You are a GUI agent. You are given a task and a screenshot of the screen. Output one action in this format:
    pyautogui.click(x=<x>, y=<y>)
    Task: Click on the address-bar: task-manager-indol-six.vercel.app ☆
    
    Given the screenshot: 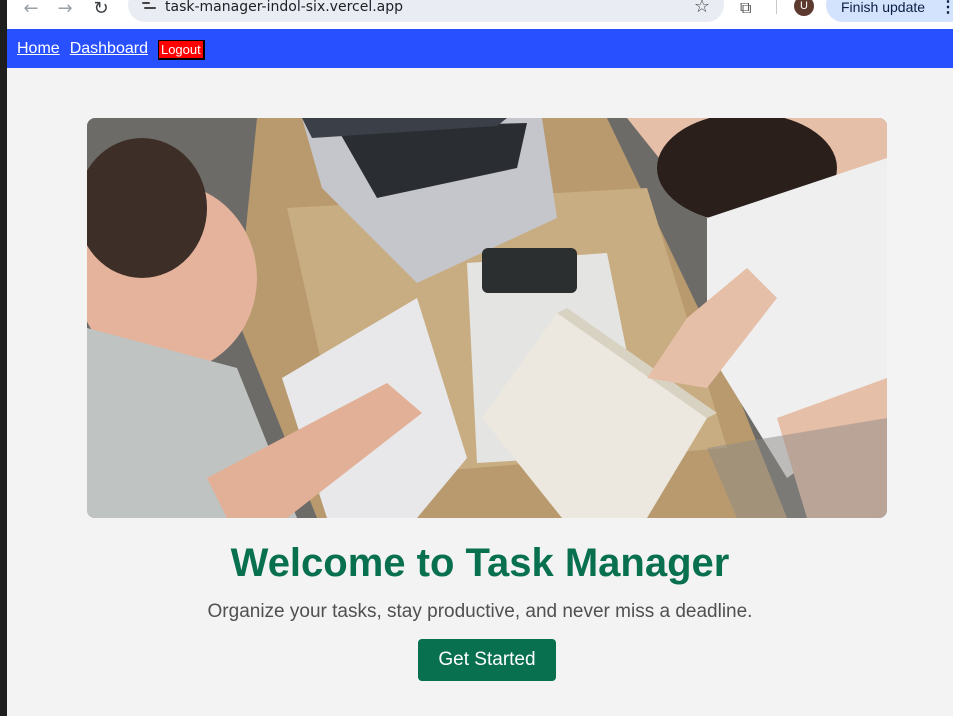 What is the action you would take?
    pyautogui.click(x=426, y=11)
    